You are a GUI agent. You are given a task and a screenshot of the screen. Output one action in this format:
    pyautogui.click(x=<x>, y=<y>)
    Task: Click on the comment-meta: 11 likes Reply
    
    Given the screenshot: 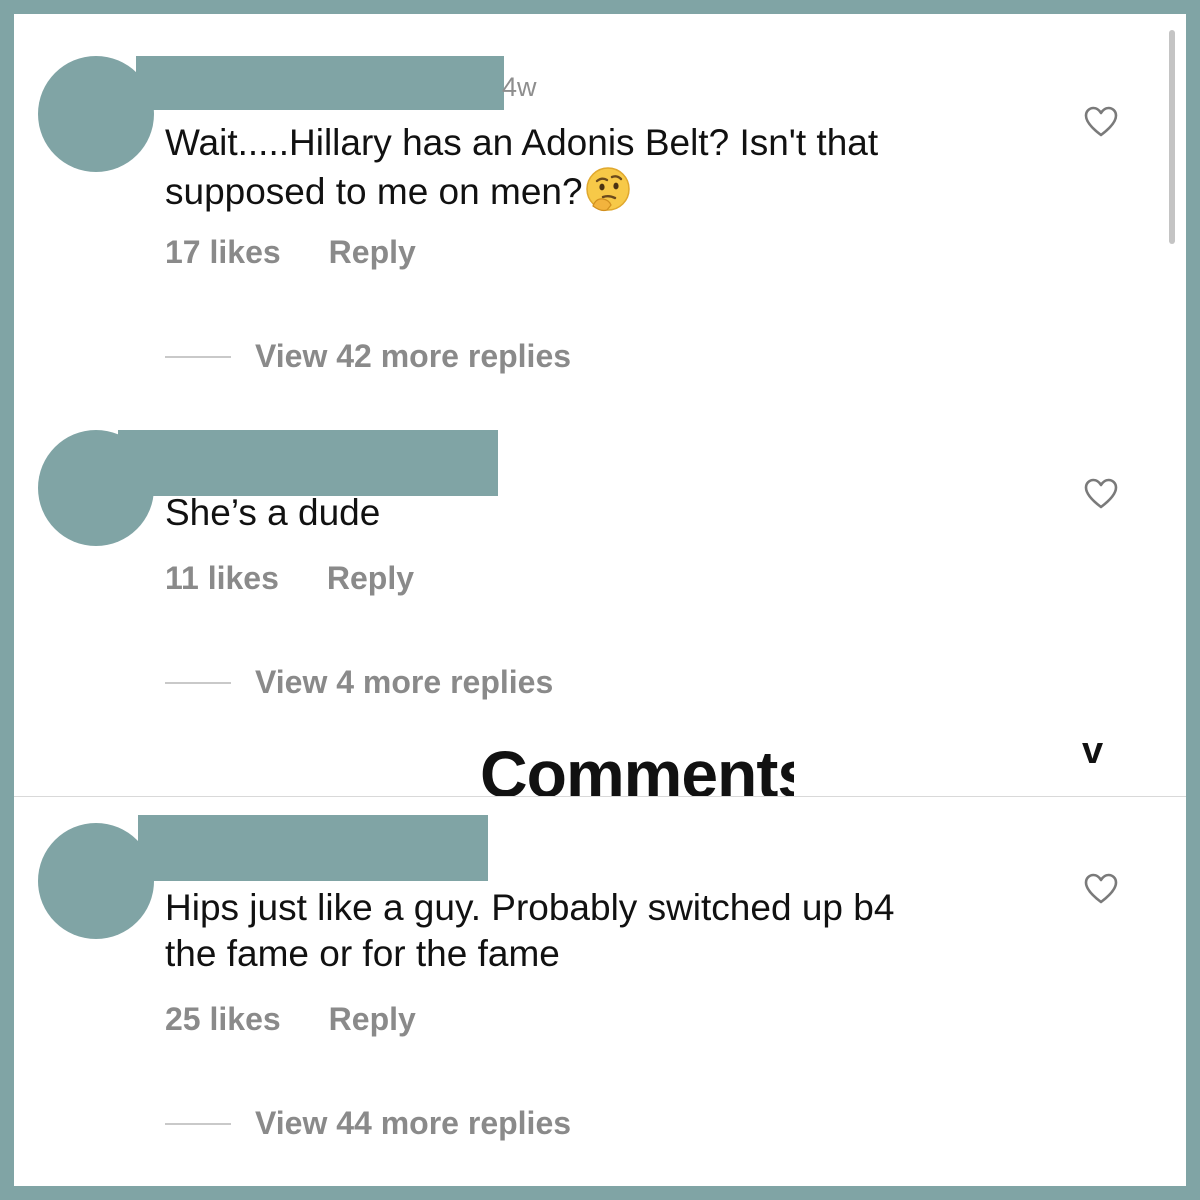 What is the action you would take?
    pyautogui.click(x=289, y=578)
    